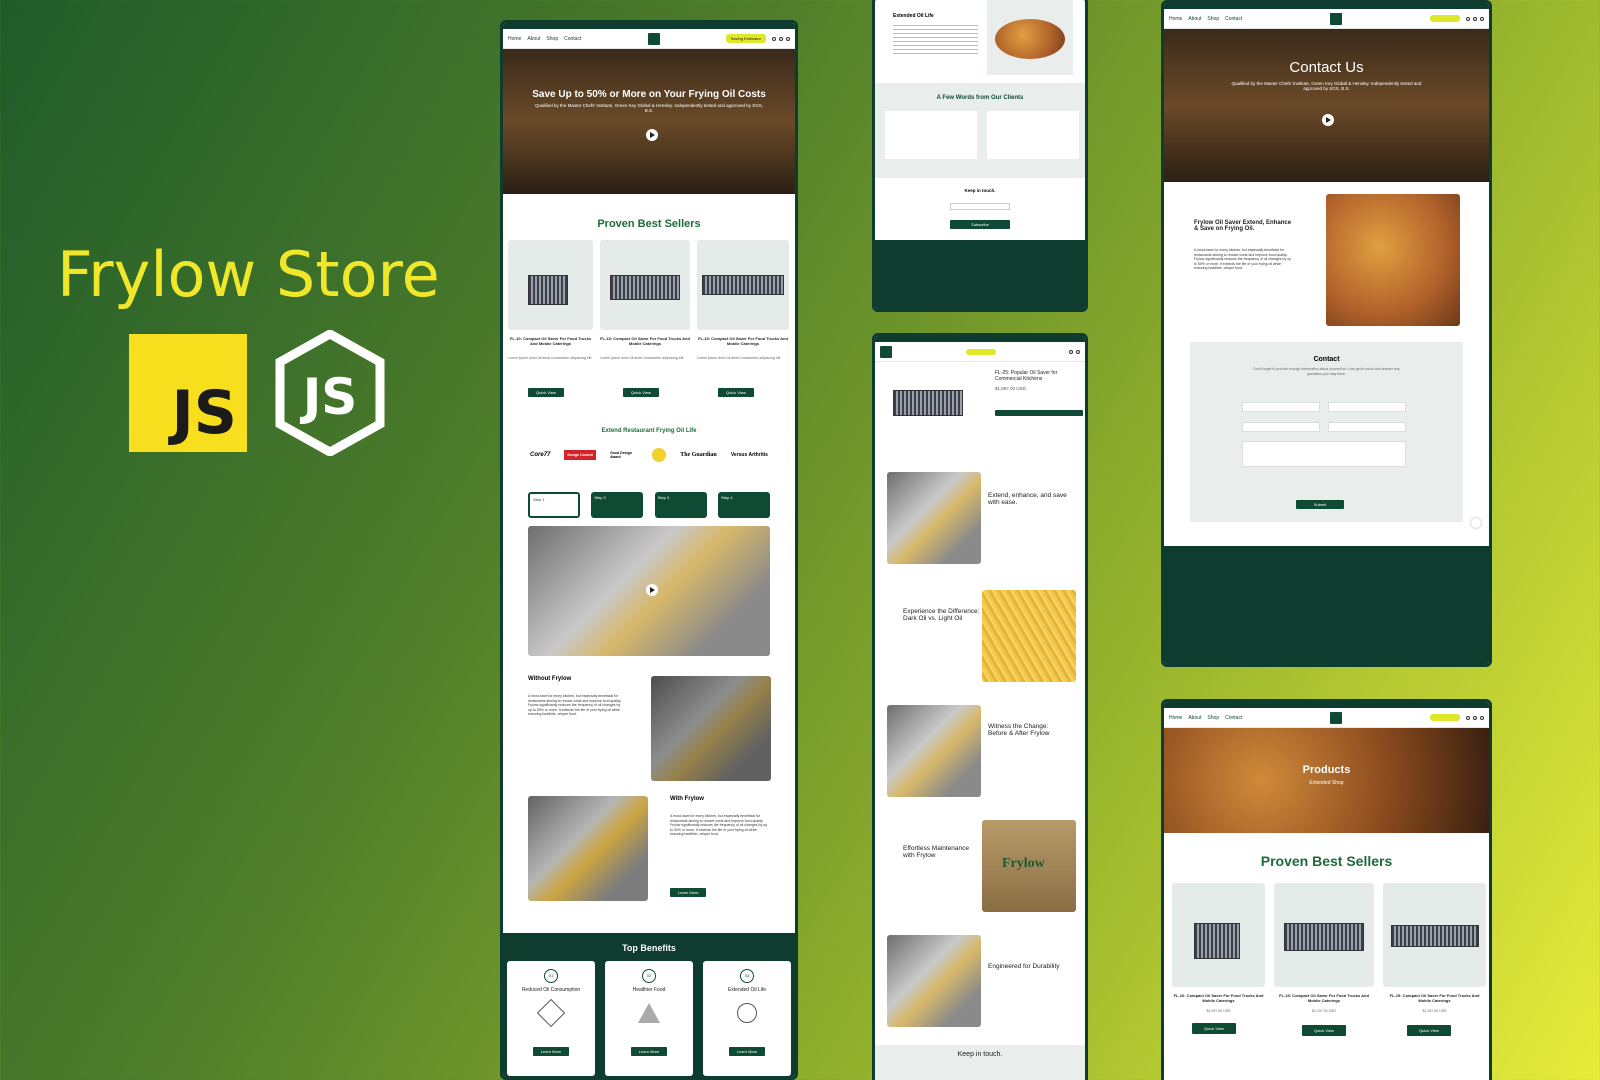 The image size is (1600, 1080). Describe the element at coordinates (1023, 863) in the screenshot. I see `box-brand-text: Frylow` at that location.